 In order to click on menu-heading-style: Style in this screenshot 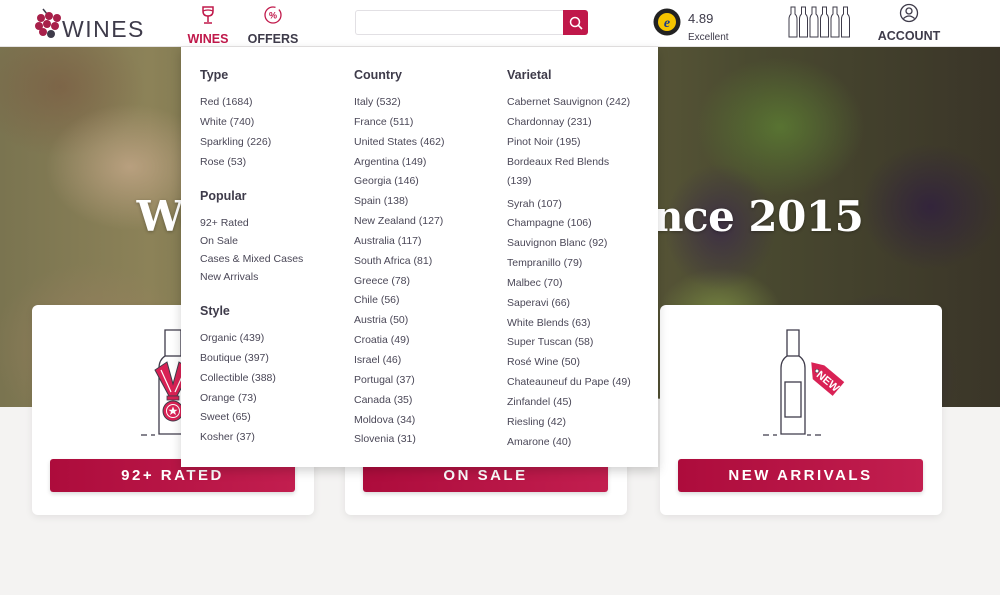, I will do `click(215, 311)`.